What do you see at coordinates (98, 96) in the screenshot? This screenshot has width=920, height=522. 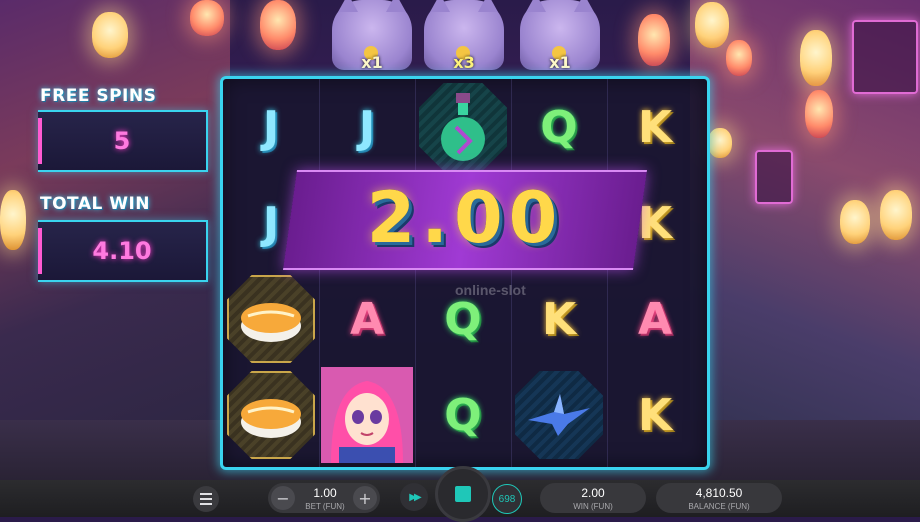 I see `free-spins-label: FREE SPINS` at bounding box center [98, 96].